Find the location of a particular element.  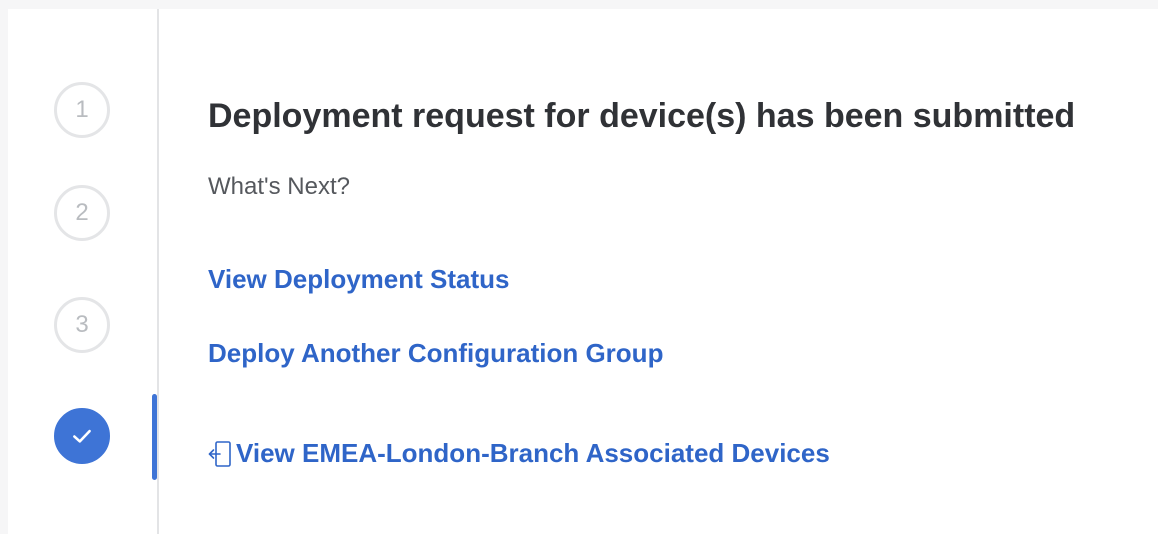

step-2-indicator: 2 is located at coordinates (82, 213).